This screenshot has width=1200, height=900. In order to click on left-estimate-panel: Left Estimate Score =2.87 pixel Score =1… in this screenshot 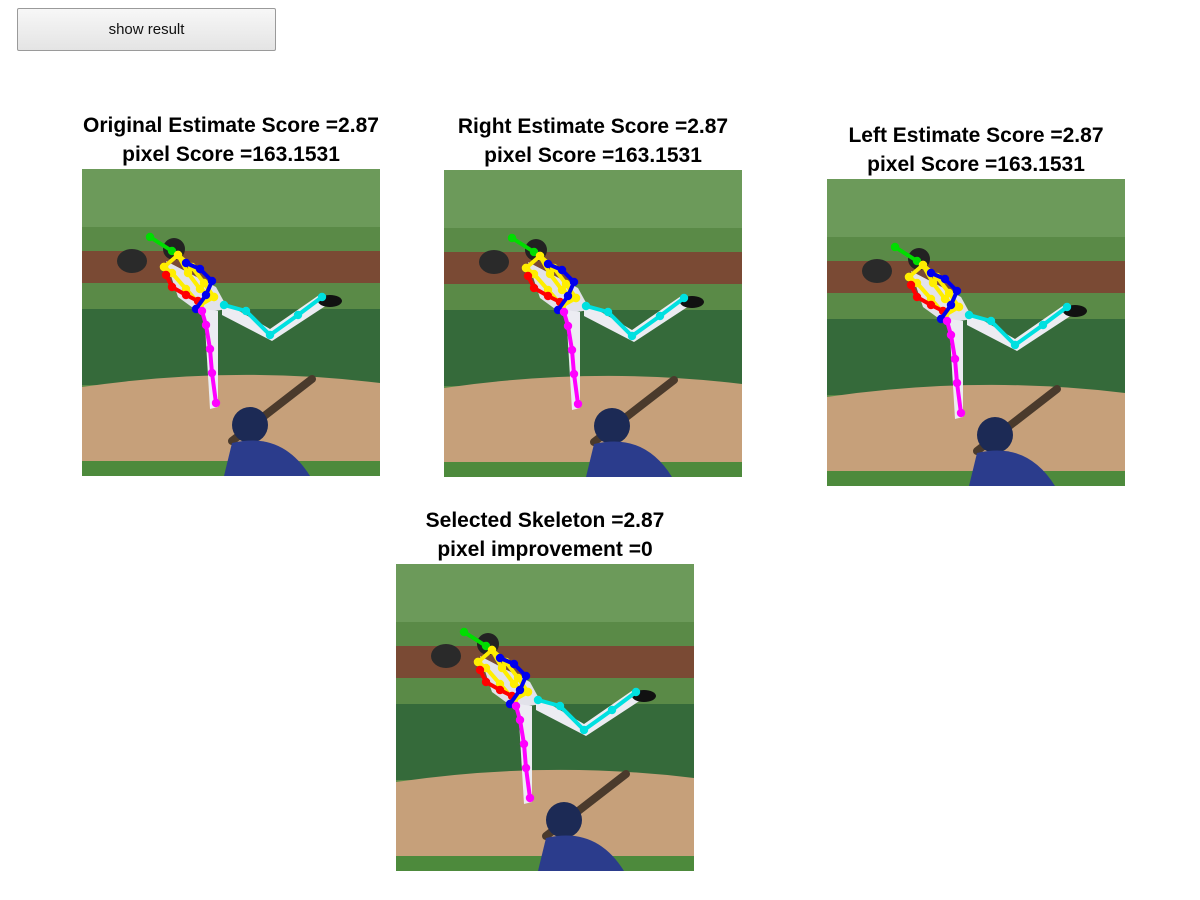, I will do `click(976, 303)`.